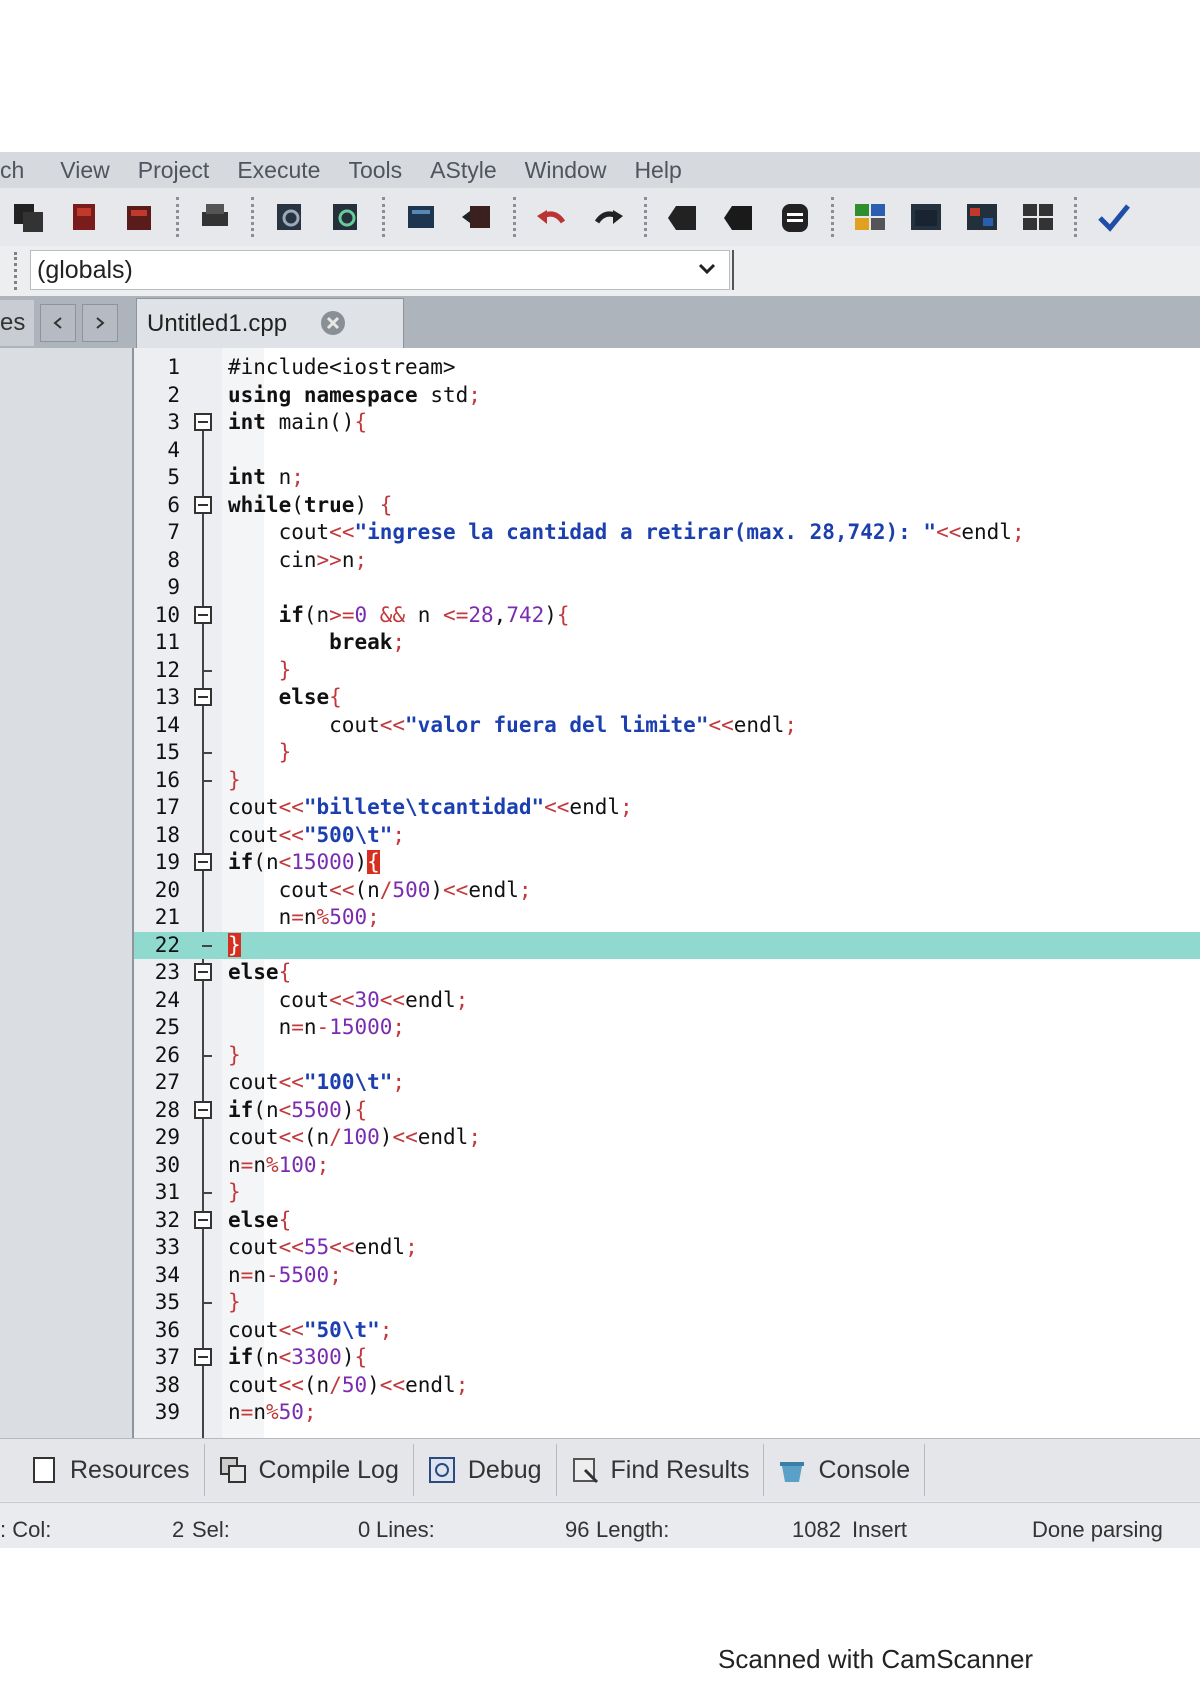 This screenshot has width=1200, height=1698. I want to click on code-line: 38 cout<<(n/50)<<endl;, so click(667, 1386).